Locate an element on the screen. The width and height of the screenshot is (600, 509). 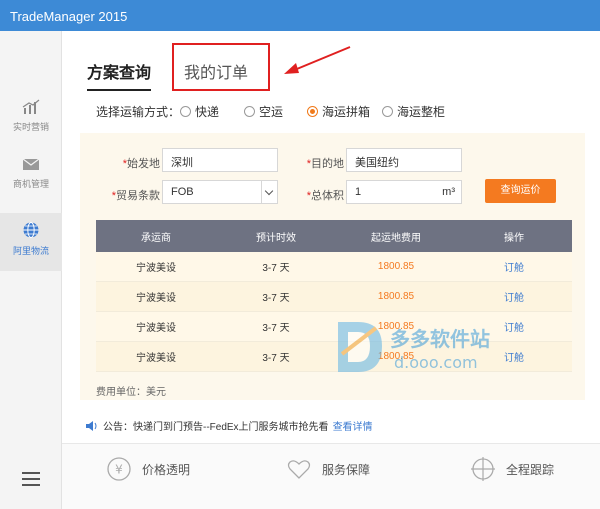
header-transit-time: 预计时效 is located at coordinates (276, 238).